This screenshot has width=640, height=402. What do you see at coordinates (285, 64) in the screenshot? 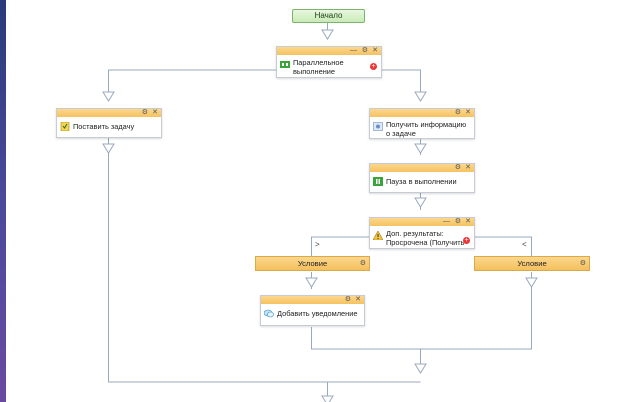
I see `parallel-icon` at bounding box center [285, 64].